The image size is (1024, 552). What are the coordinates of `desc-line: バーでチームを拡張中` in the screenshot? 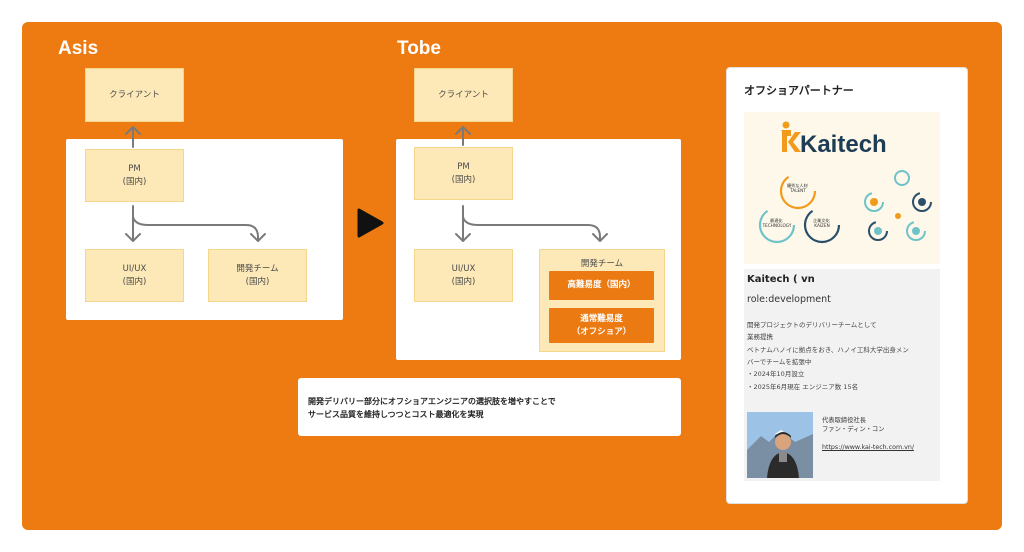 It's located at (779, 362).